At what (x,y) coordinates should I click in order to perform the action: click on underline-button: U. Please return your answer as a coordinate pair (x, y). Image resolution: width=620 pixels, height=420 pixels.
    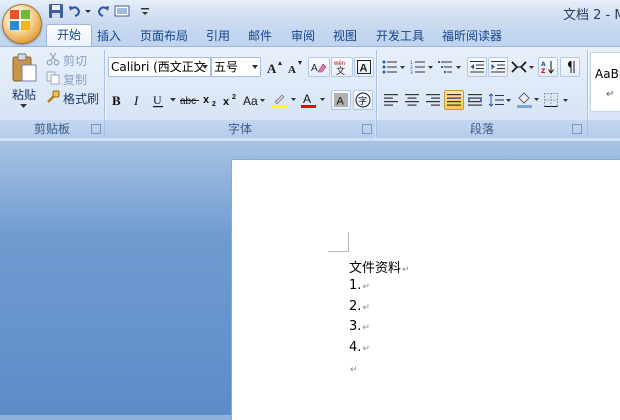
    Looking at the image, I should click on (158, 100).